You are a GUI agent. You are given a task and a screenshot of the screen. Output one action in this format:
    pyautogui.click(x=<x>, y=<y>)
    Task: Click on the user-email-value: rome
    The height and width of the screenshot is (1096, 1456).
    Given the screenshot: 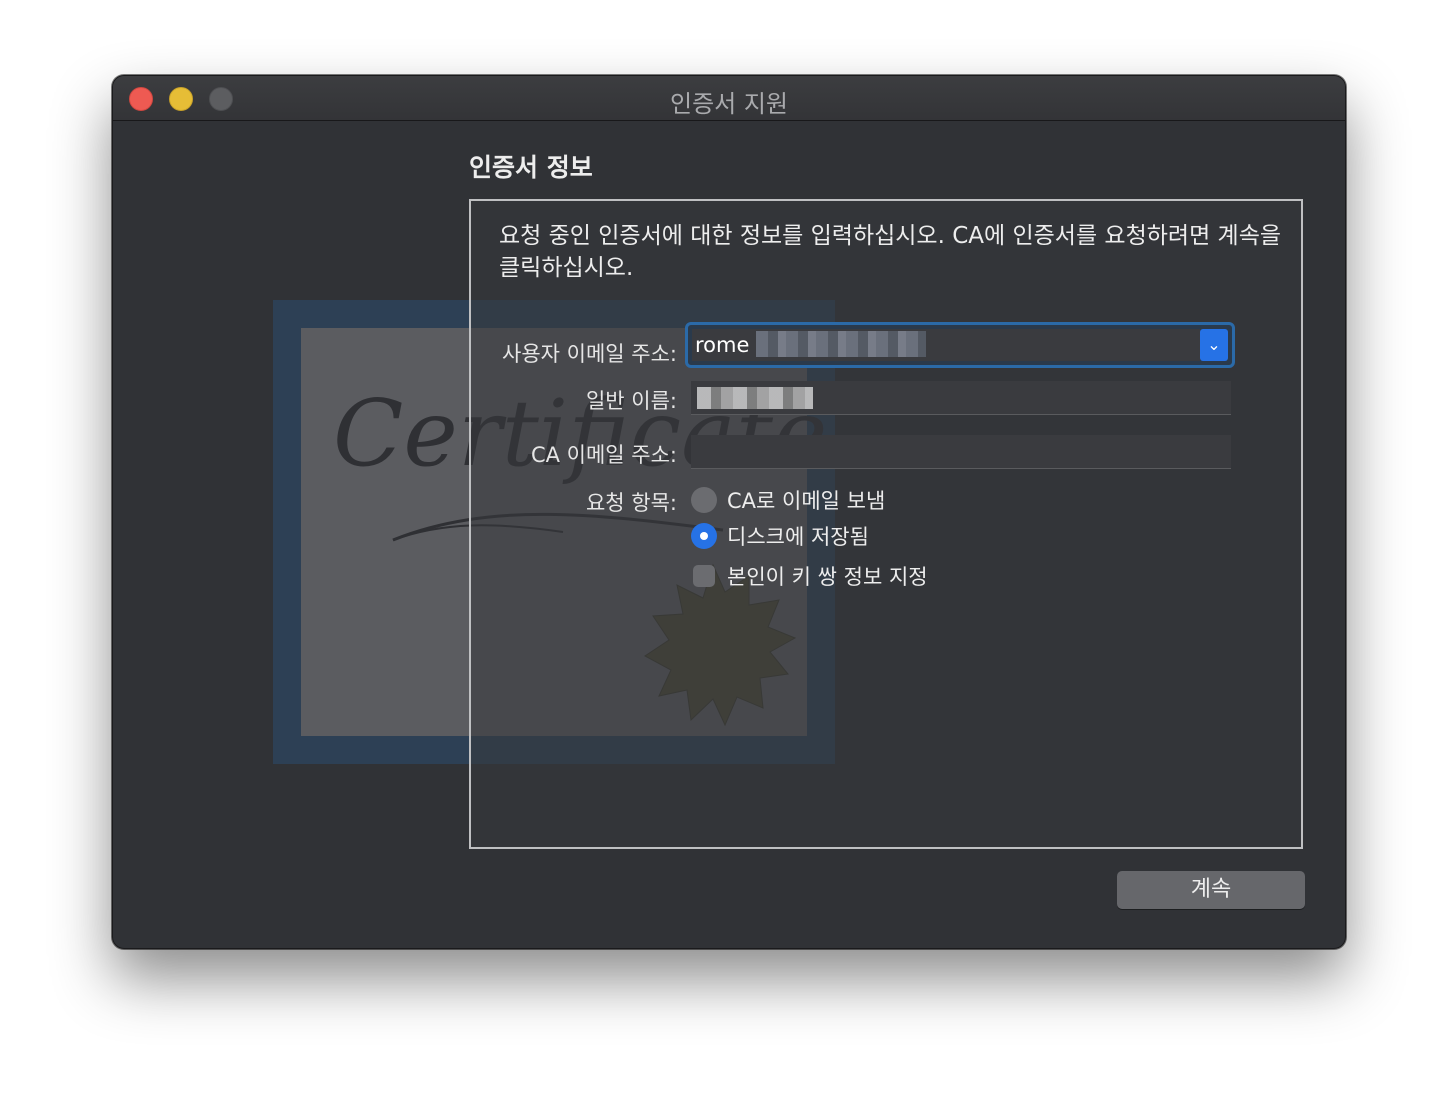 What is the action you would take?
    pyautogui.click(x=722, y=345)
    